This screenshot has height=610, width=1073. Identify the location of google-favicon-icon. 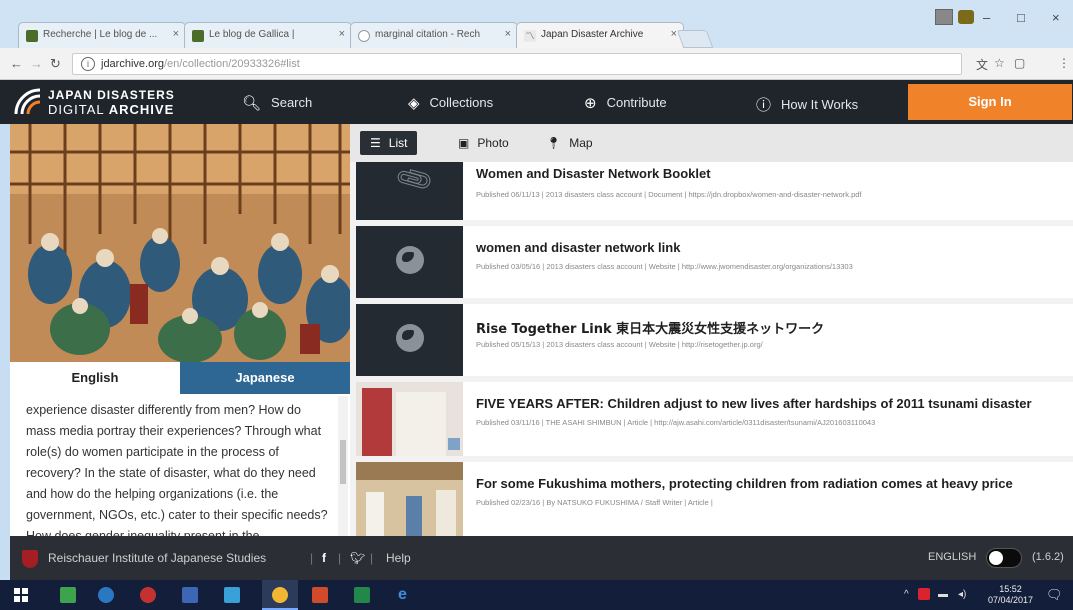
(364, 36).